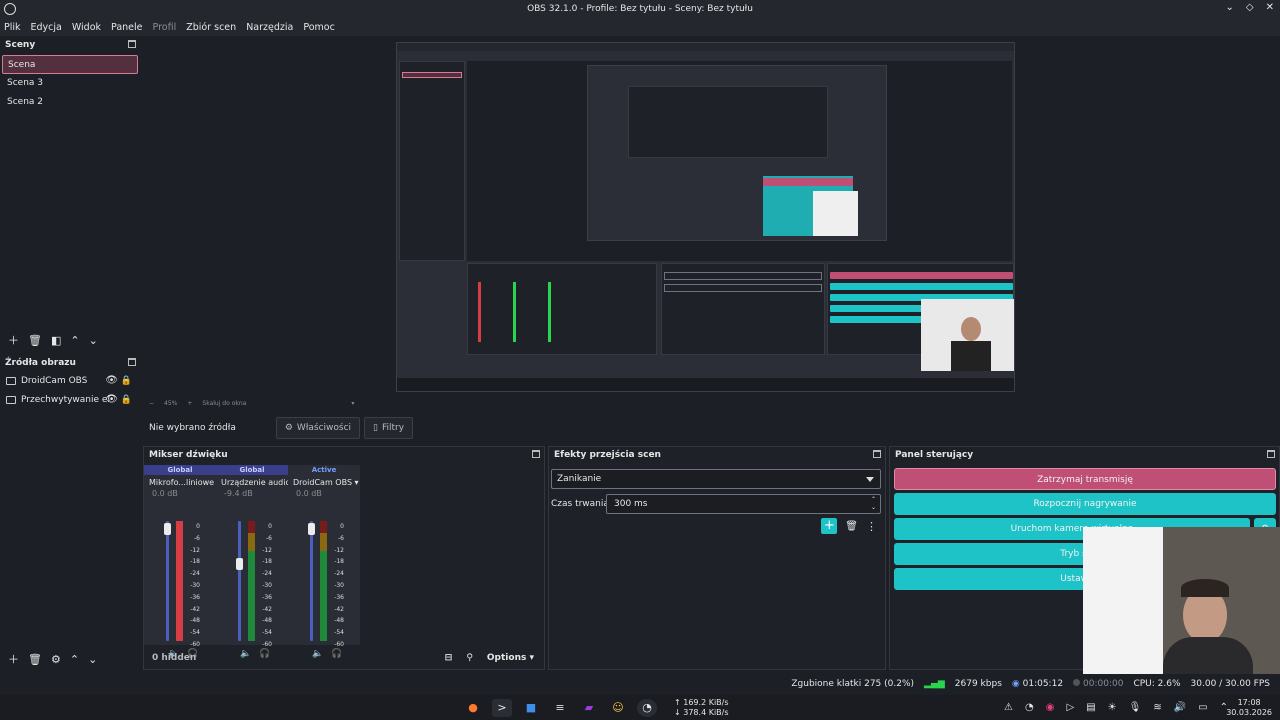 The height and width of the screenshot is (720, 1280). Describe the element at coordinates (35, 659) in the screenshot. I see `remove-source-icon: 🗑` at that location.